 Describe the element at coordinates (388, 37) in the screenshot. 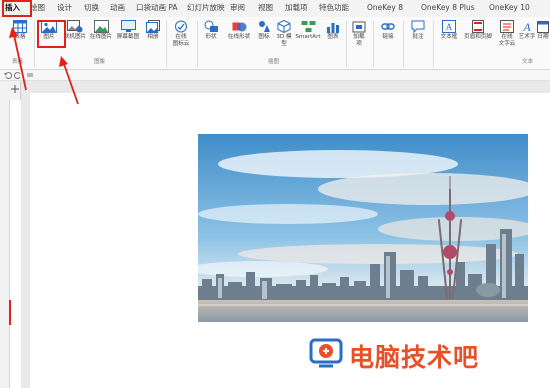

I see `link-label: 链接` at that location.